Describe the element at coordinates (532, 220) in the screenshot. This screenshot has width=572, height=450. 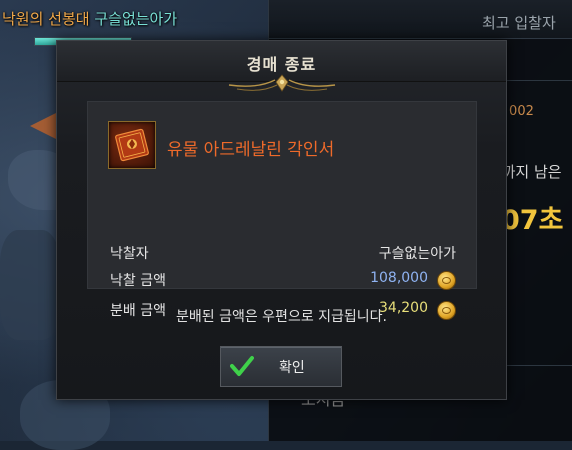
I see `countdown-timer: 07초` at that location.